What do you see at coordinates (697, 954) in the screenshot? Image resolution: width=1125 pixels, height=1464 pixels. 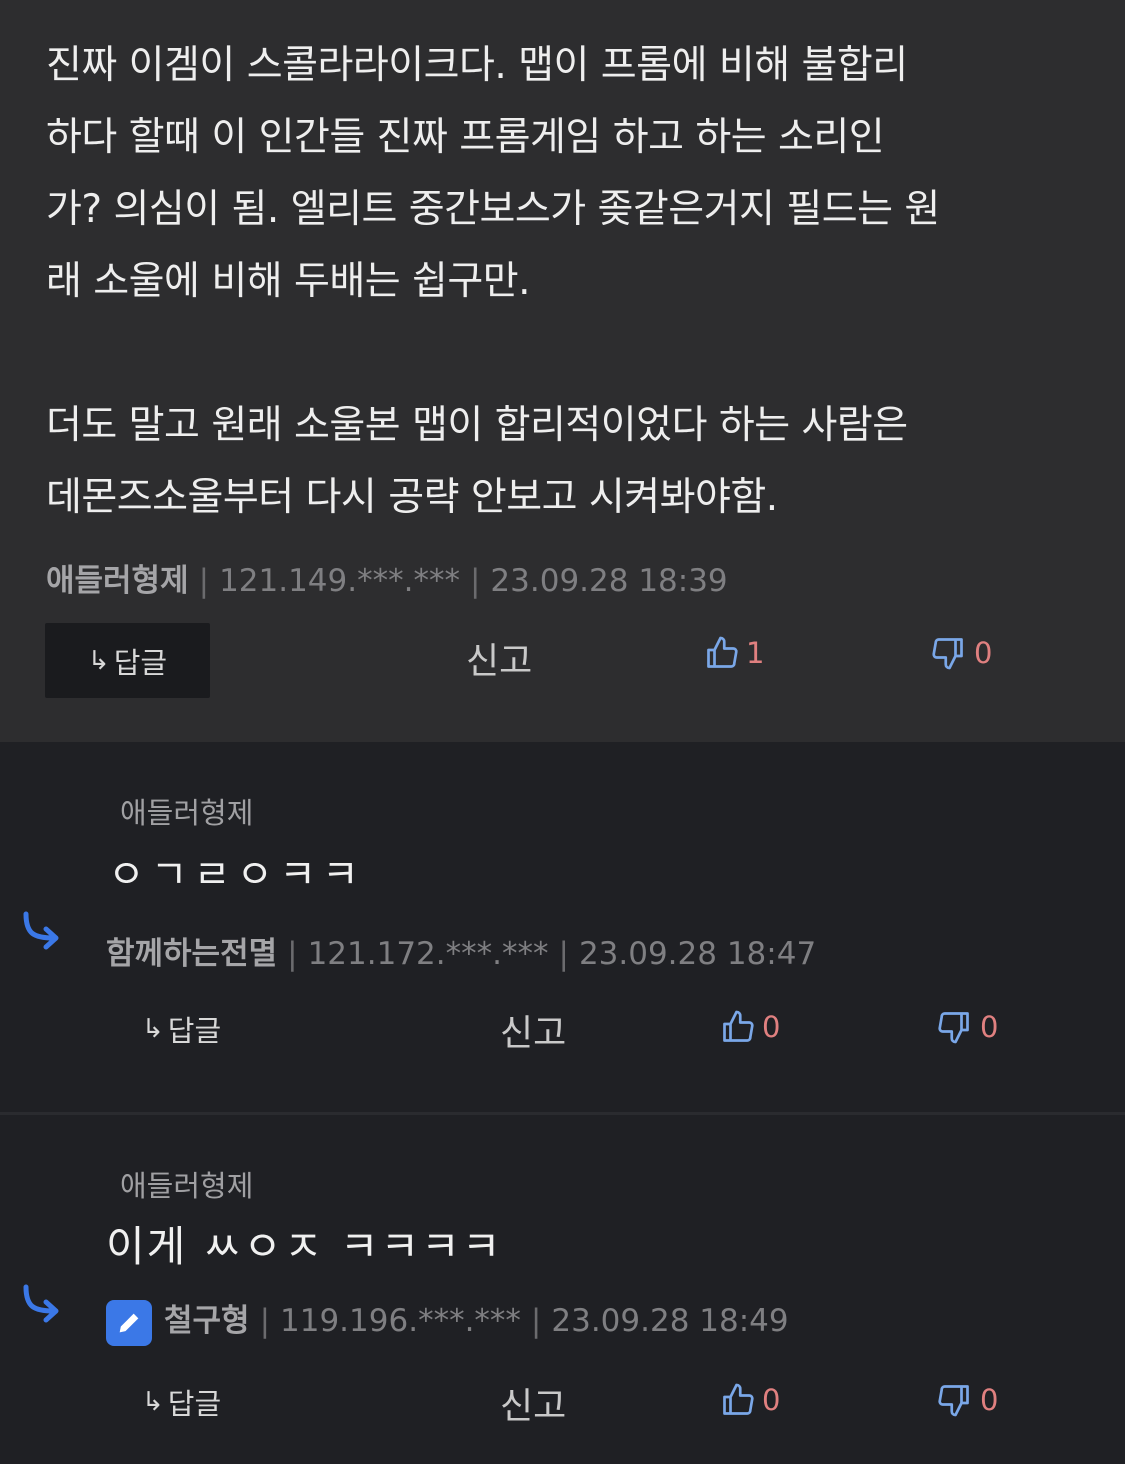 I see `reply-time: 23.09.28 18:47` at bounding box center [697, 954].